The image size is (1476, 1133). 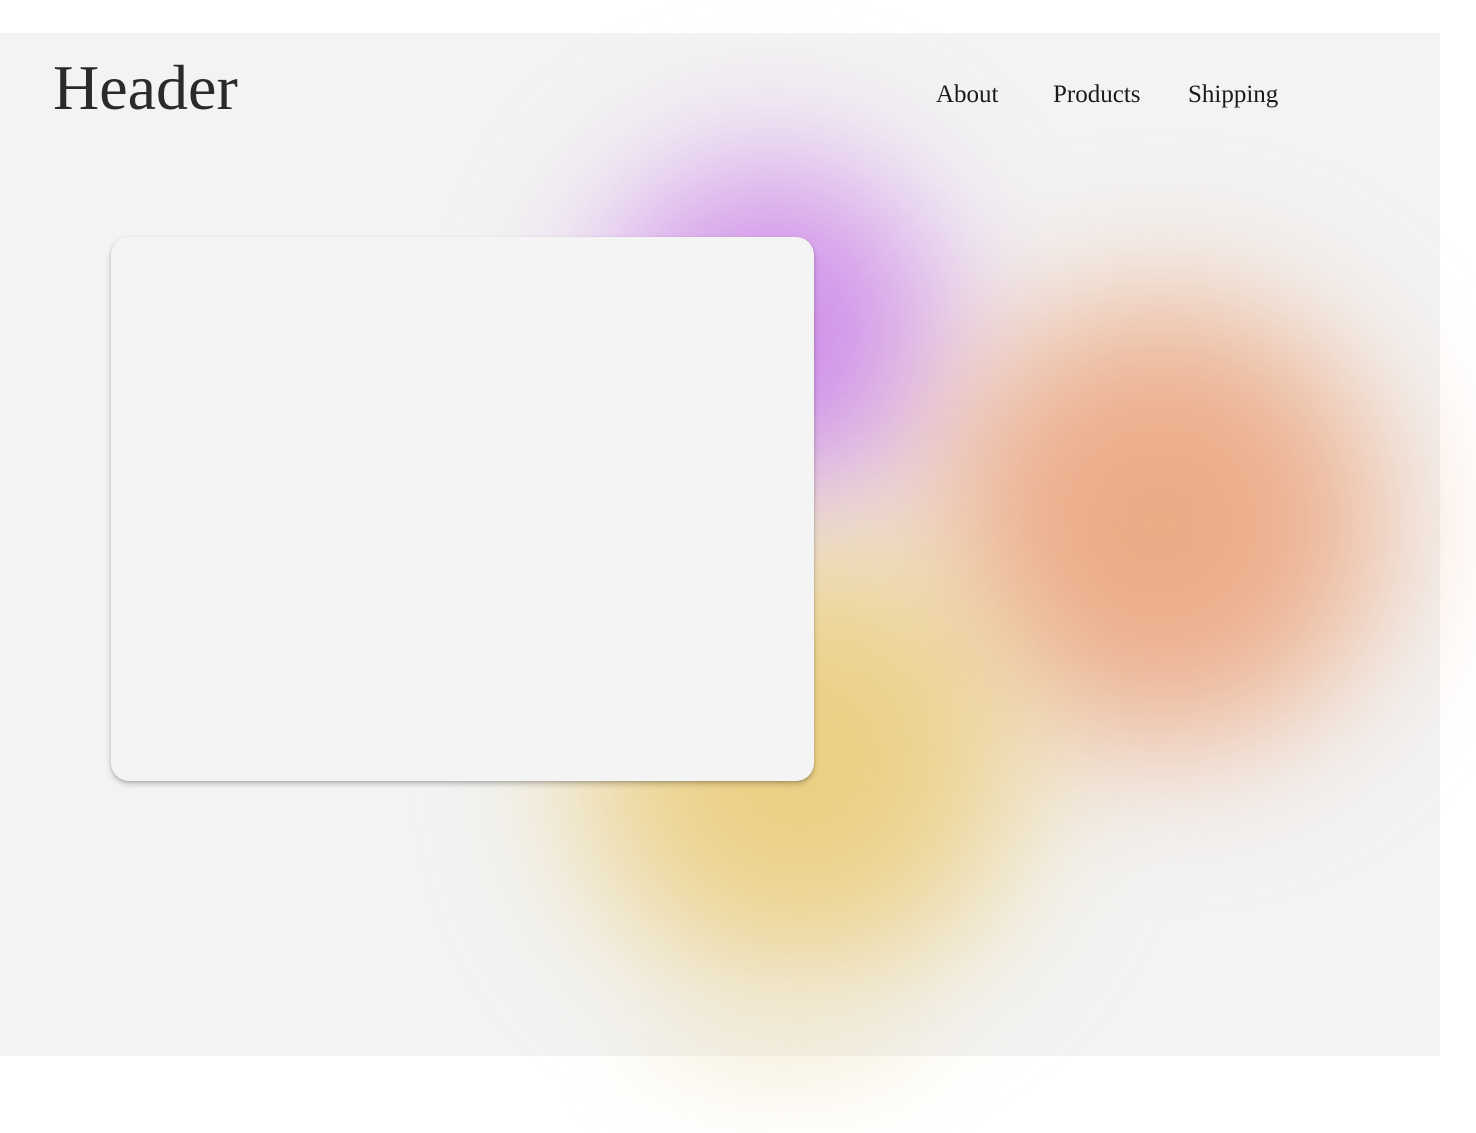 I want to click on nav-item-about: About, so click(x=967, y=95).